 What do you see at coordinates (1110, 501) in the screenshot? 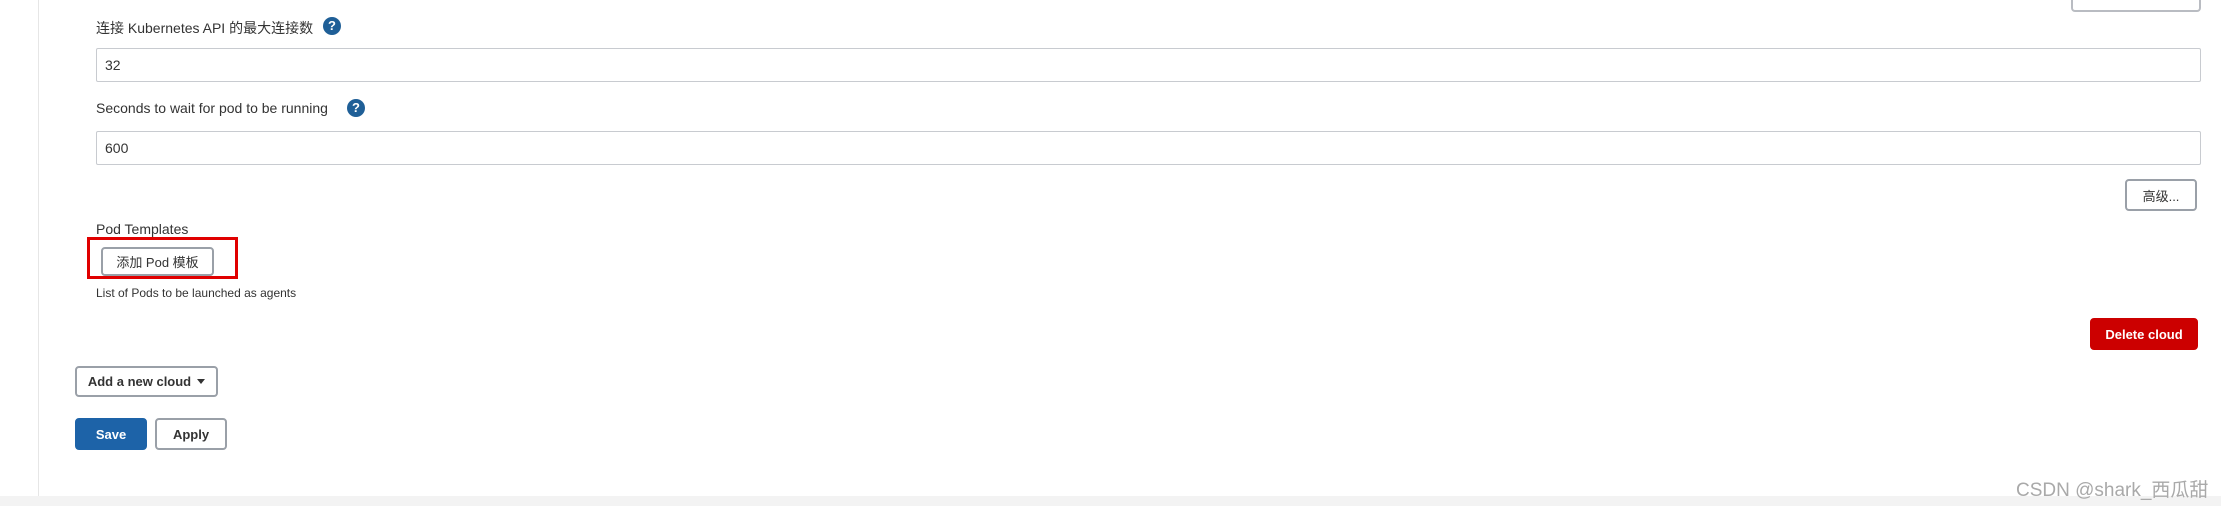
I see `bottom-strip` at bounding box center [1110, 501].